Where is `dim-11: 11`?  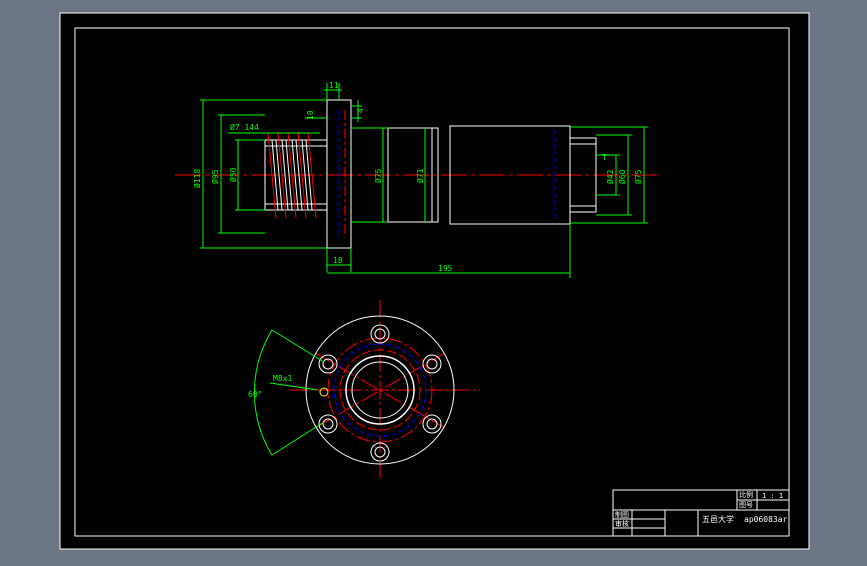 dim-11: 11 is located at coordinates (334, 85).